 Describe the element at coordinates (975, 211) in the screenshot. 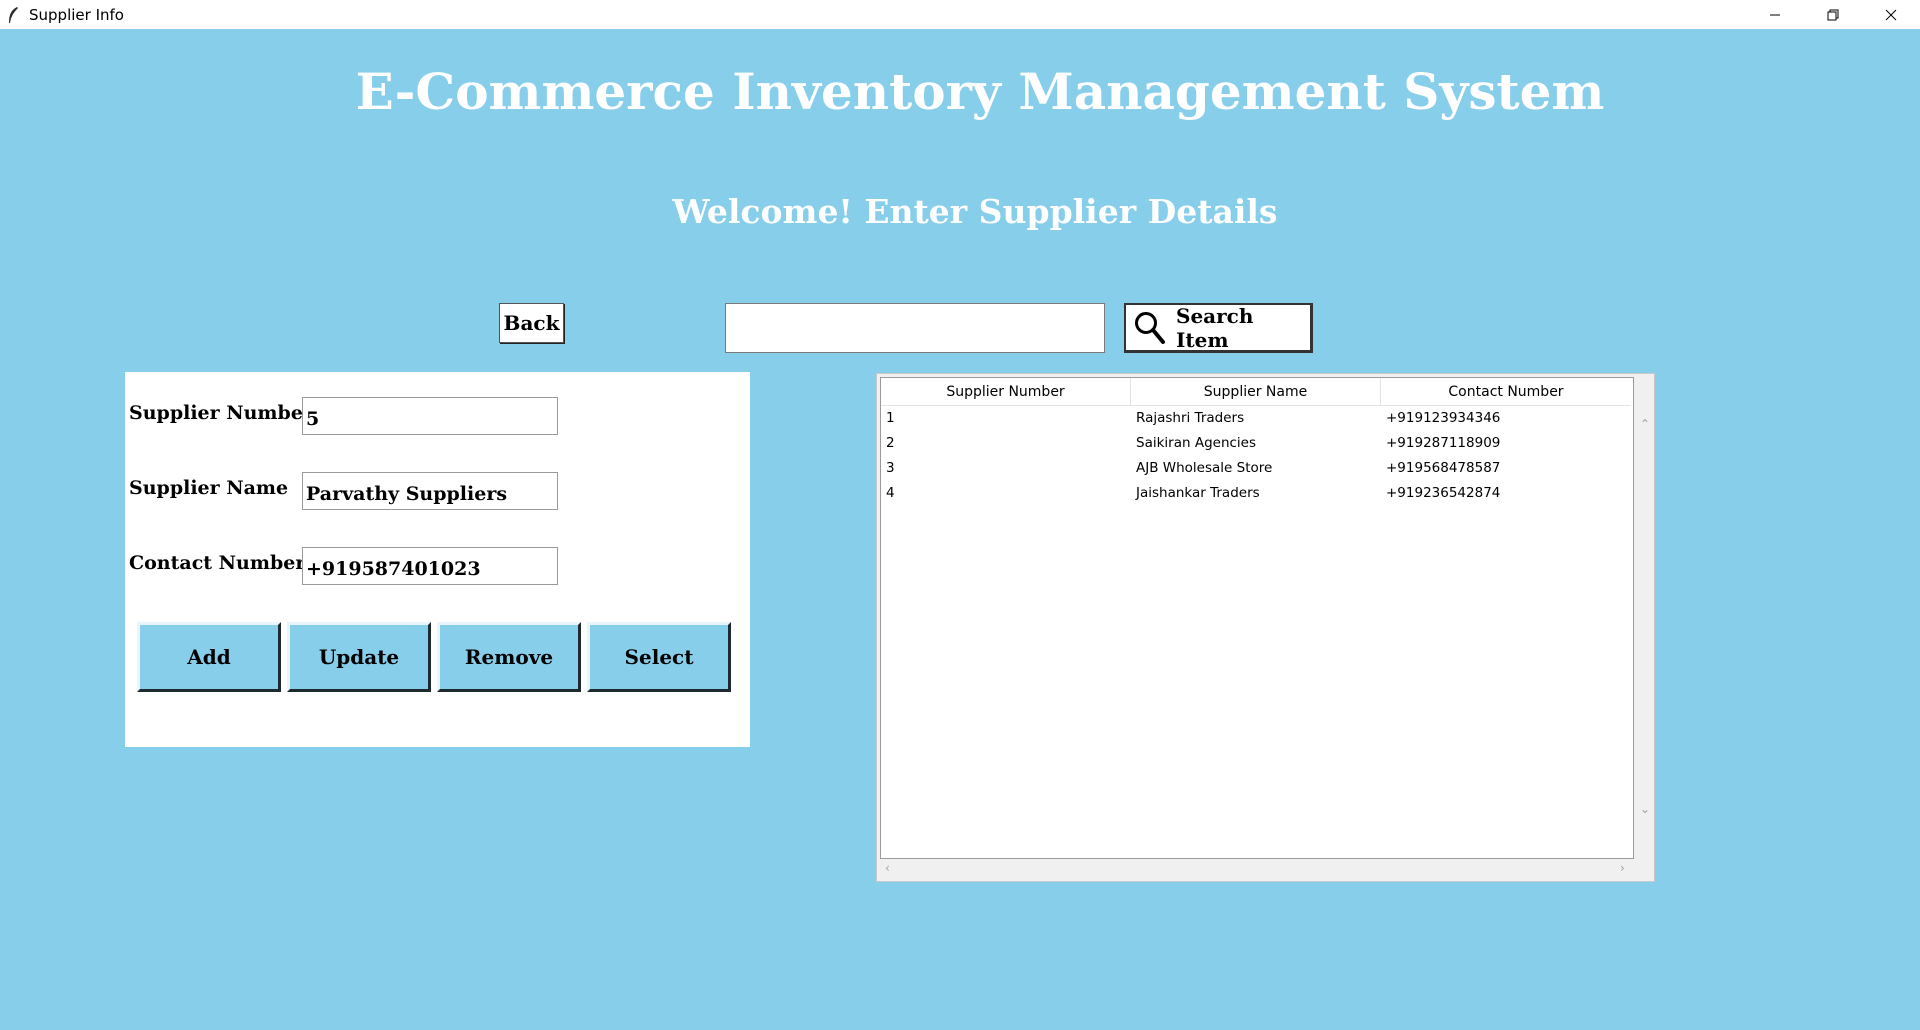

I see `page-subtitle: Welcome! Enter Supplier Details` at that location.